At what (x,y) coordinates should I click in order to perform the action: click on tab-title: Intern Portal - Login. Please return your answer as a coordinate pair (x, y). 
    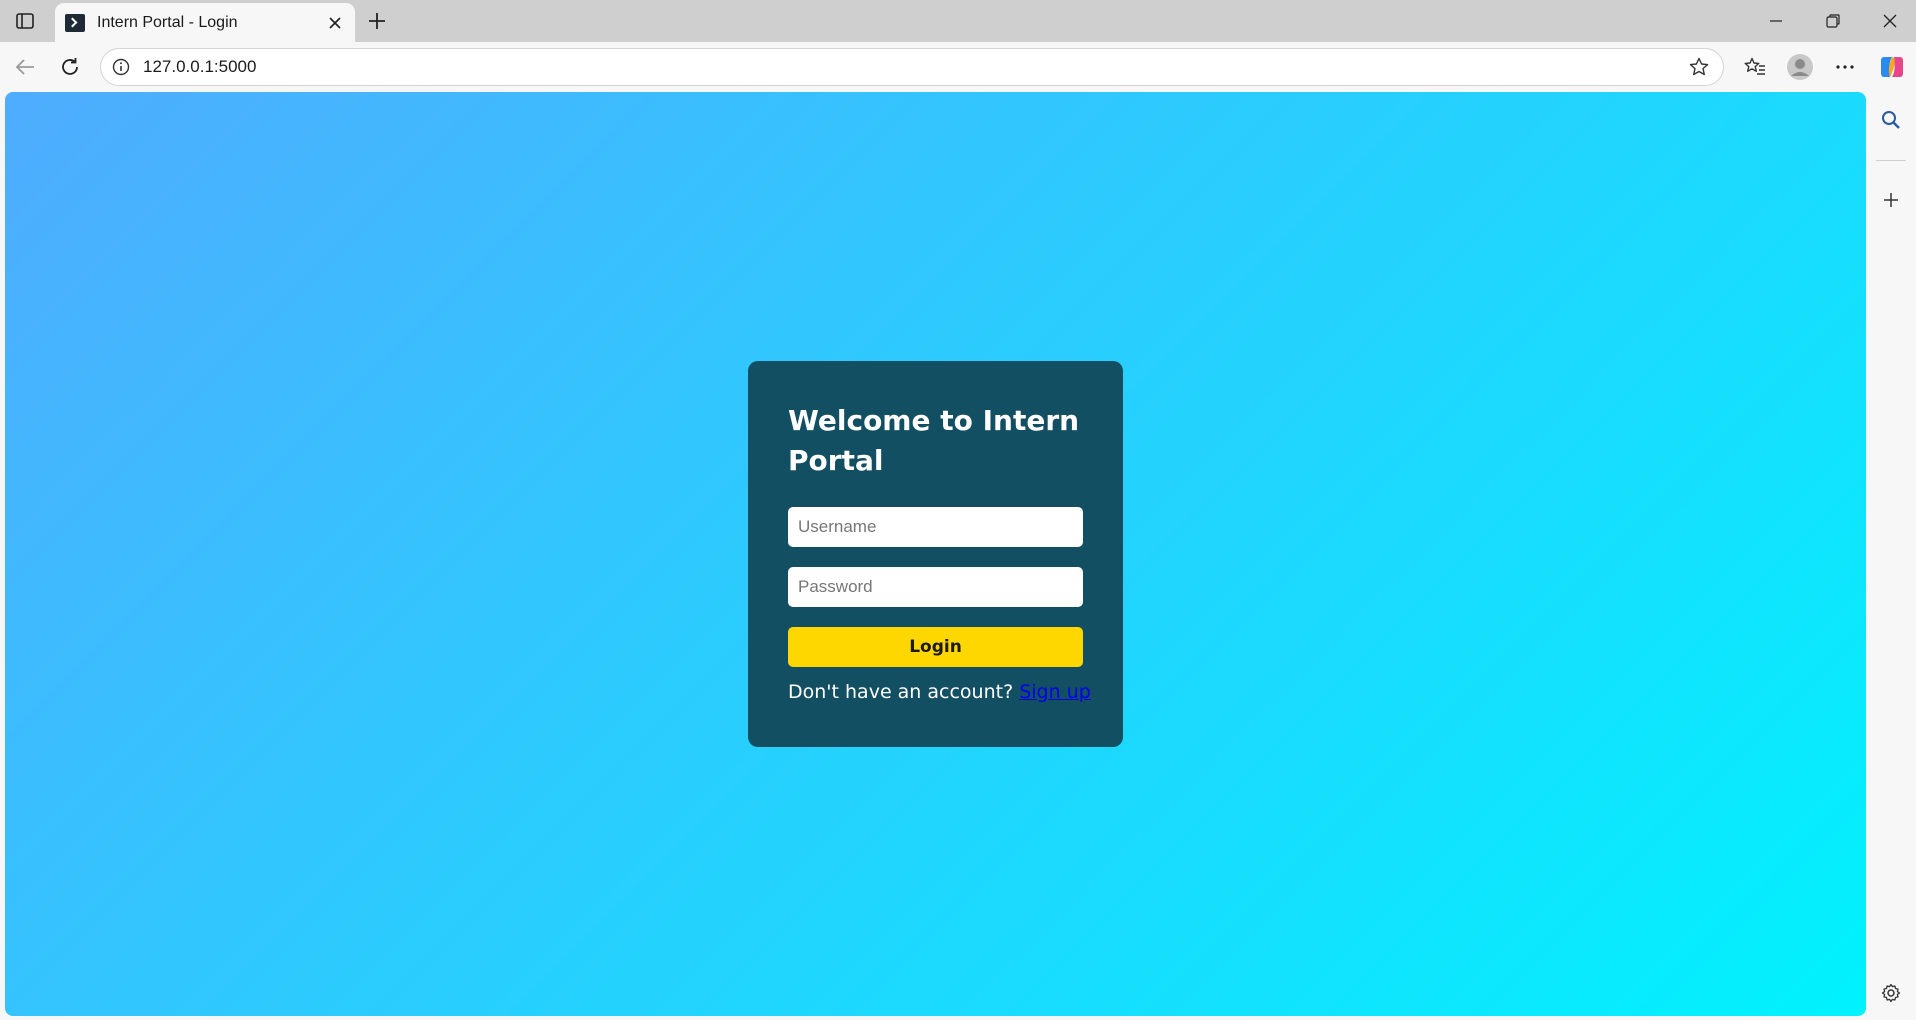
    Looking at the image, I should click on (167, 22).